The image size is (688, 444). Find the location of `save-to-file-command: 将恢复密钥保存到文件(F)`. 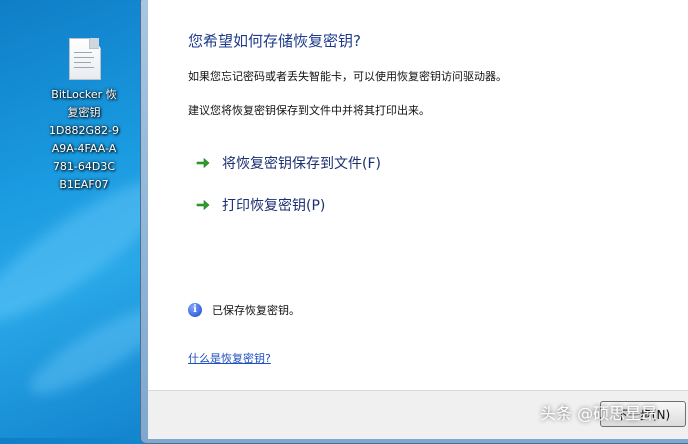

save-to-file-command: 将恢复密钥保存到文件(F) is located at coordinates (288, 163).